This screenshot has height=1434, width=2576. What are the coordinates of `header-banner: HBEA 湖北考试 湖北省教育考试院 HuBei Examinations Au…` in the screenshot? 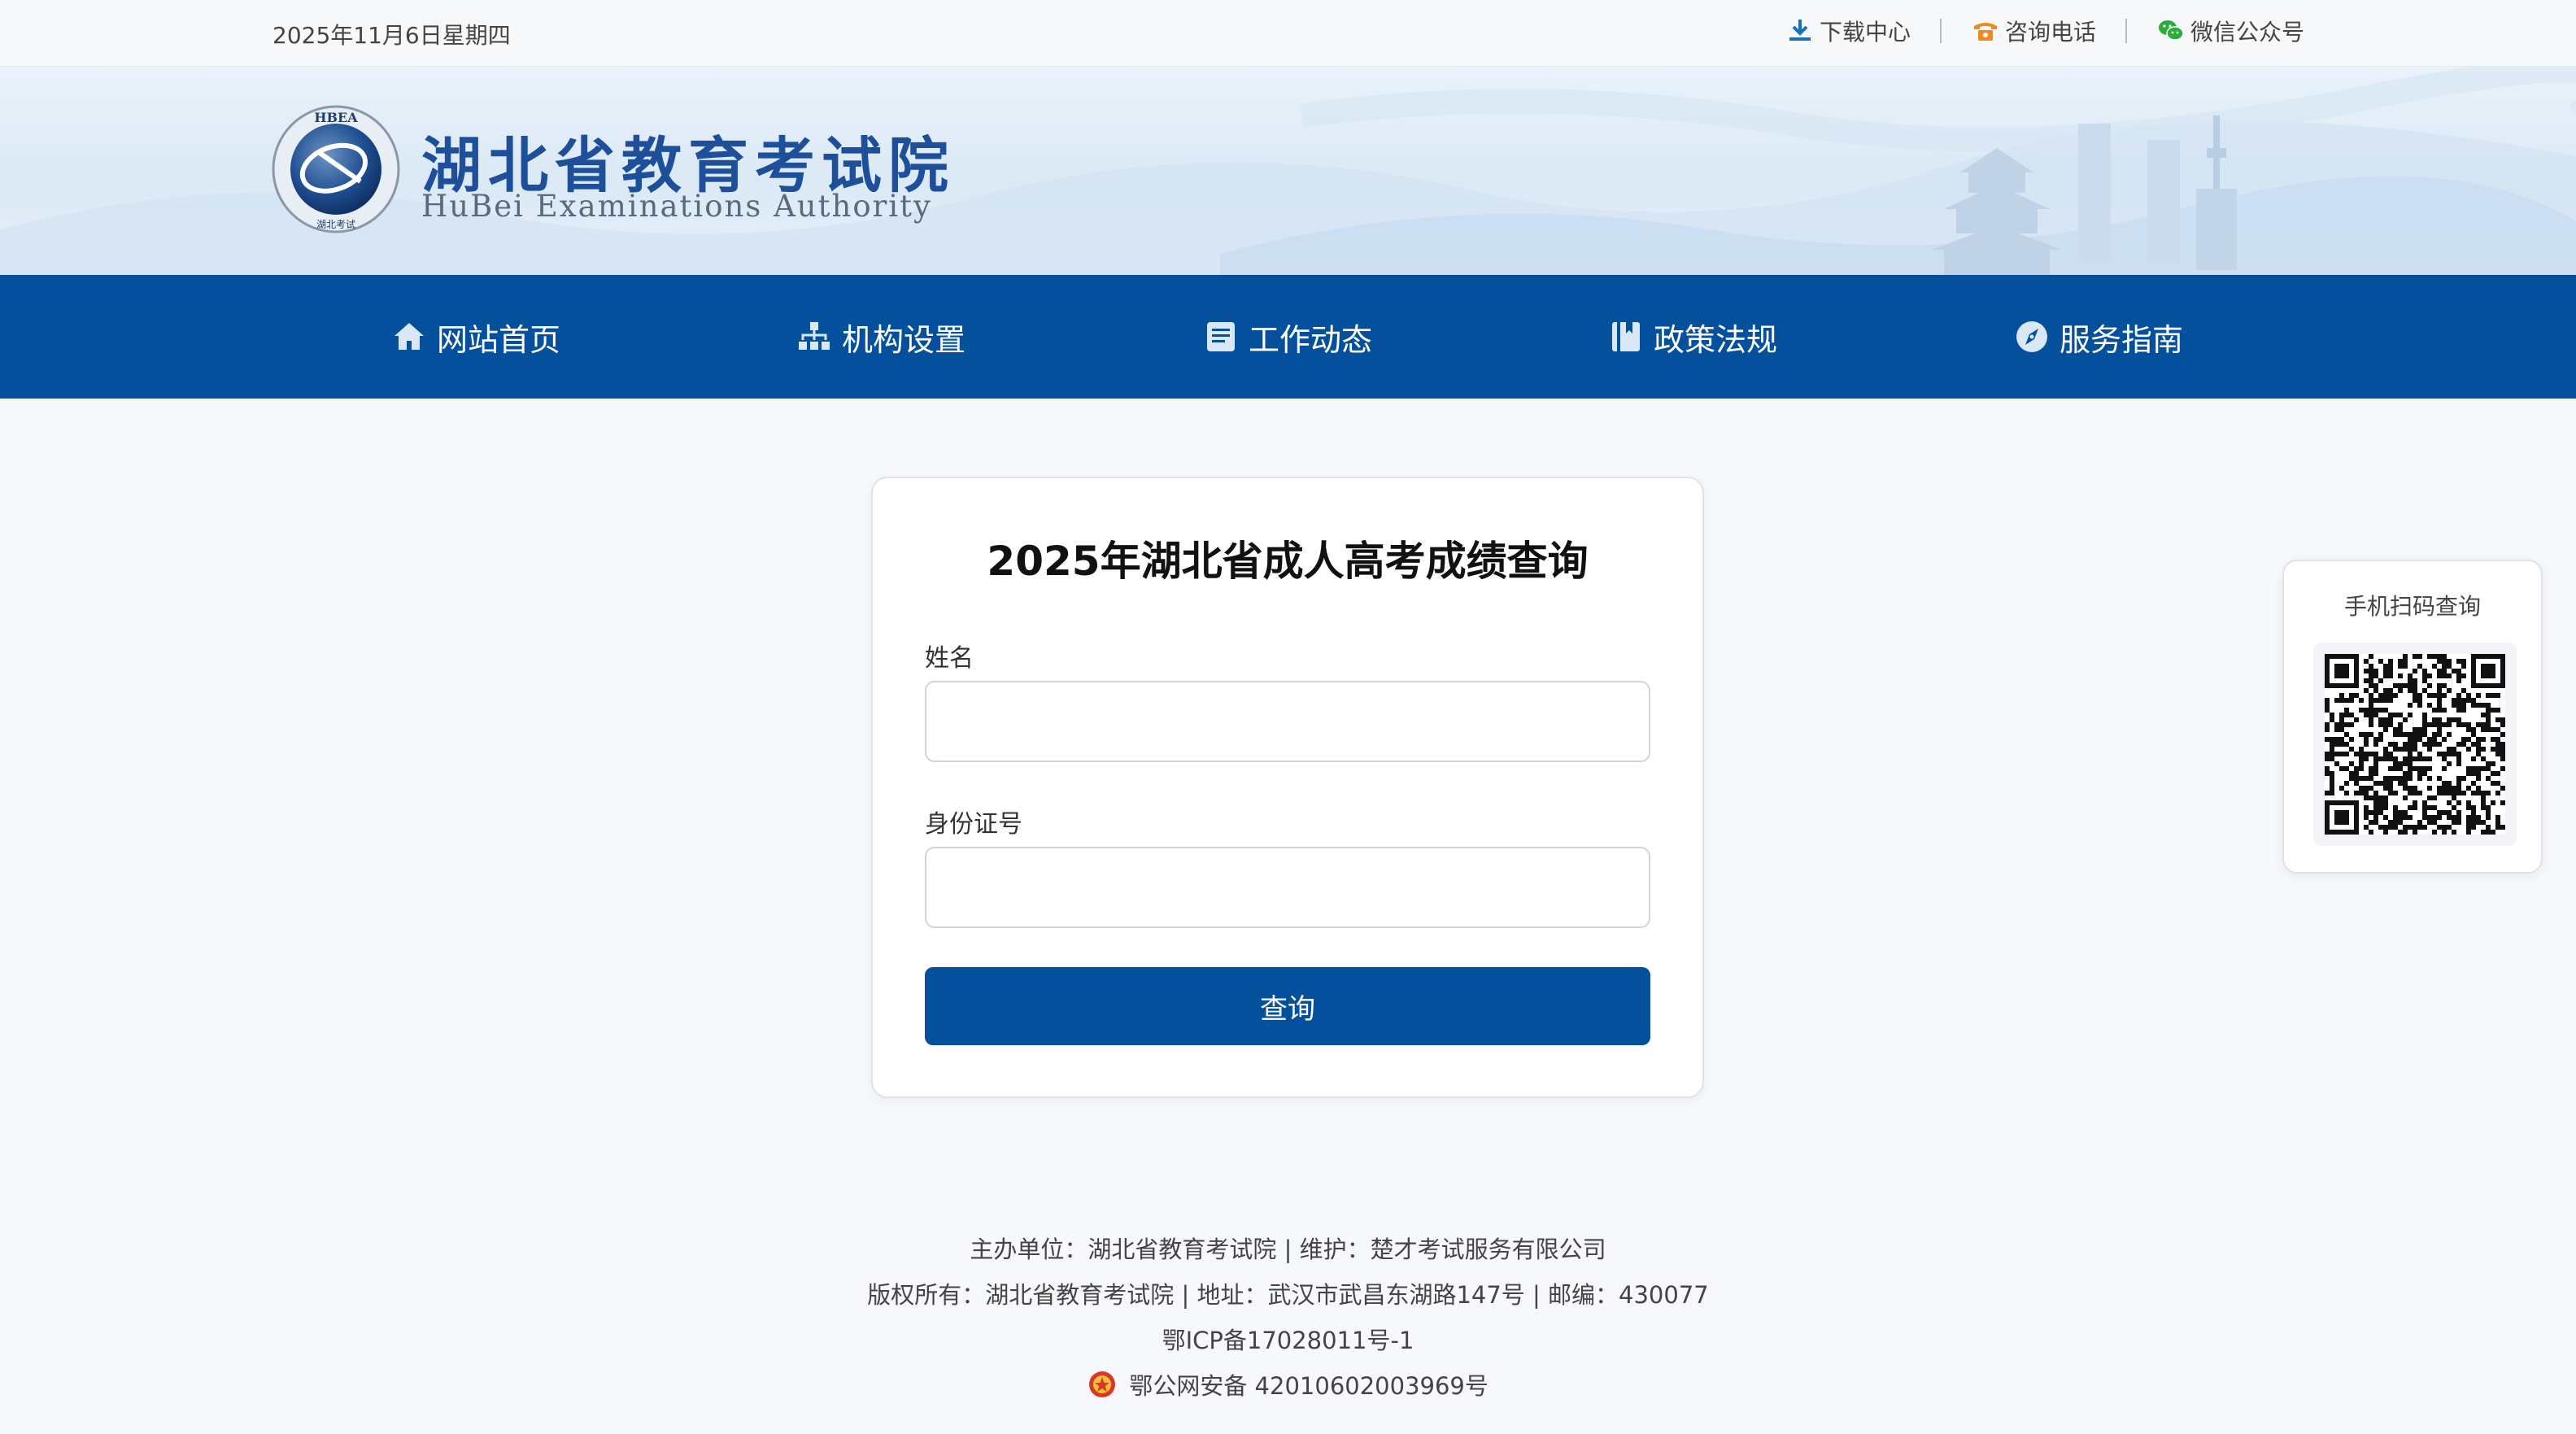 It's located at (1288, 171).